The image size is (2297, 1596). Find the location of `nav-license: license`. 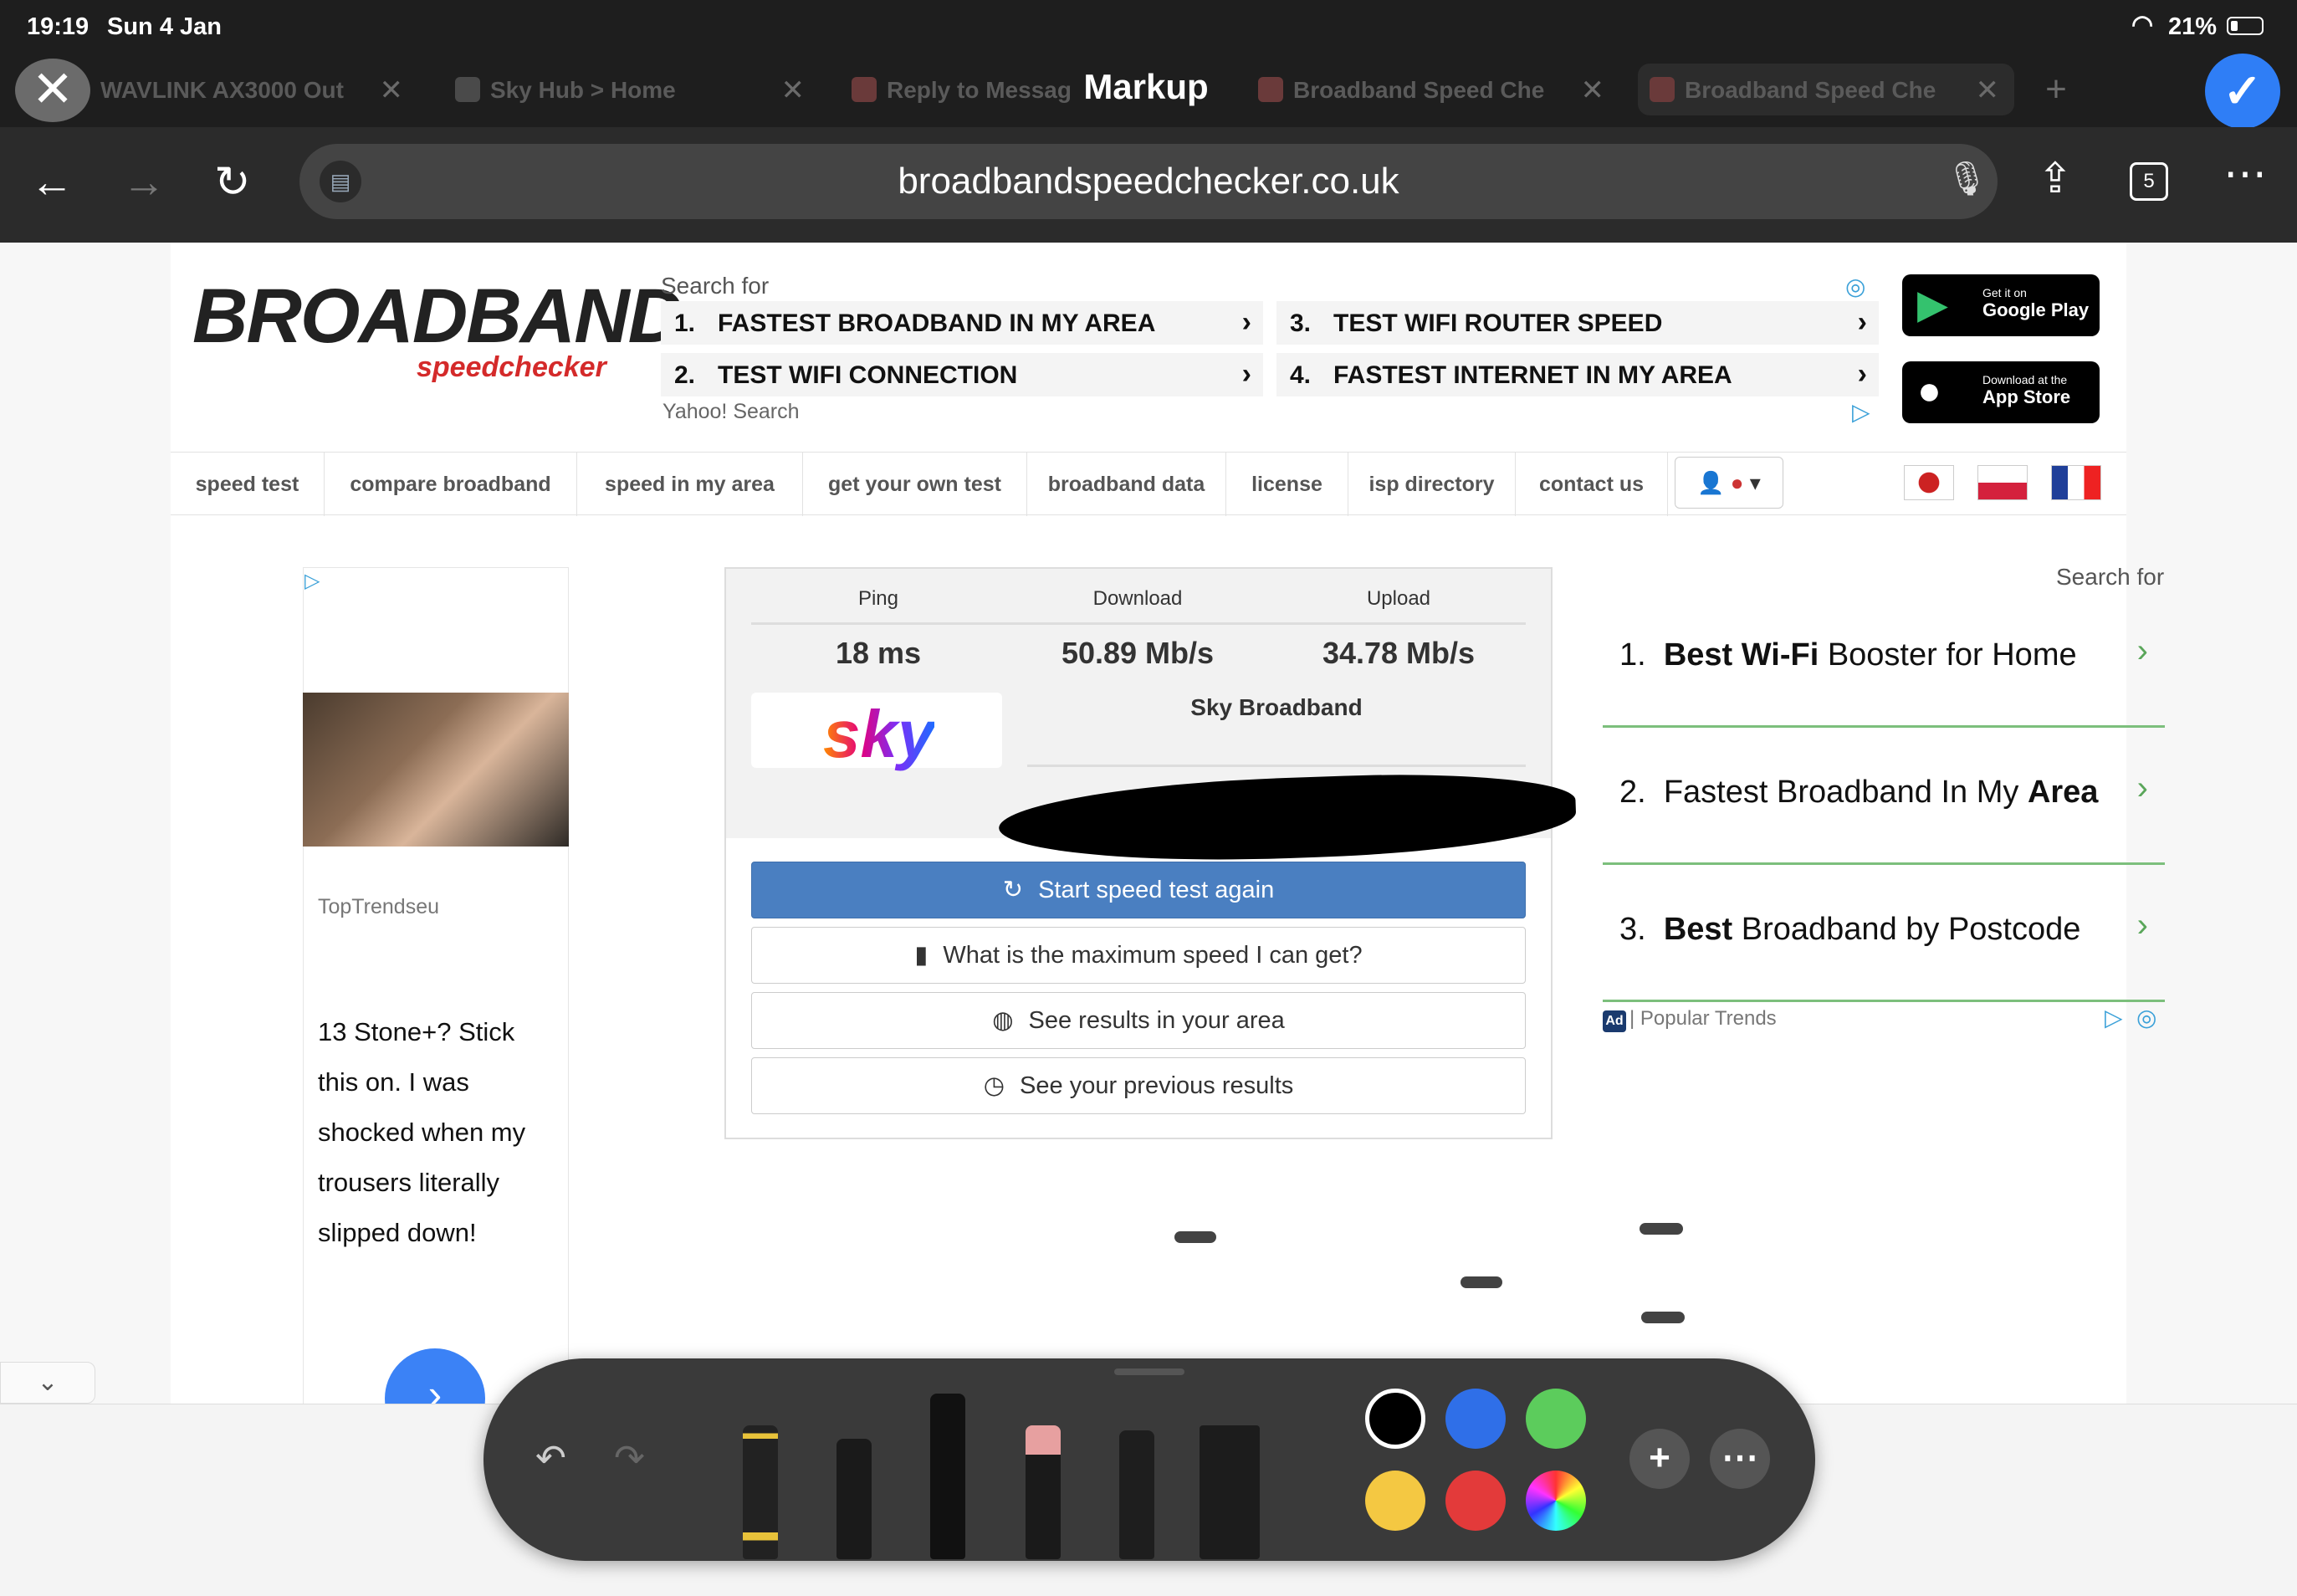

nav-license: license is located at coordinates (1287, 485).